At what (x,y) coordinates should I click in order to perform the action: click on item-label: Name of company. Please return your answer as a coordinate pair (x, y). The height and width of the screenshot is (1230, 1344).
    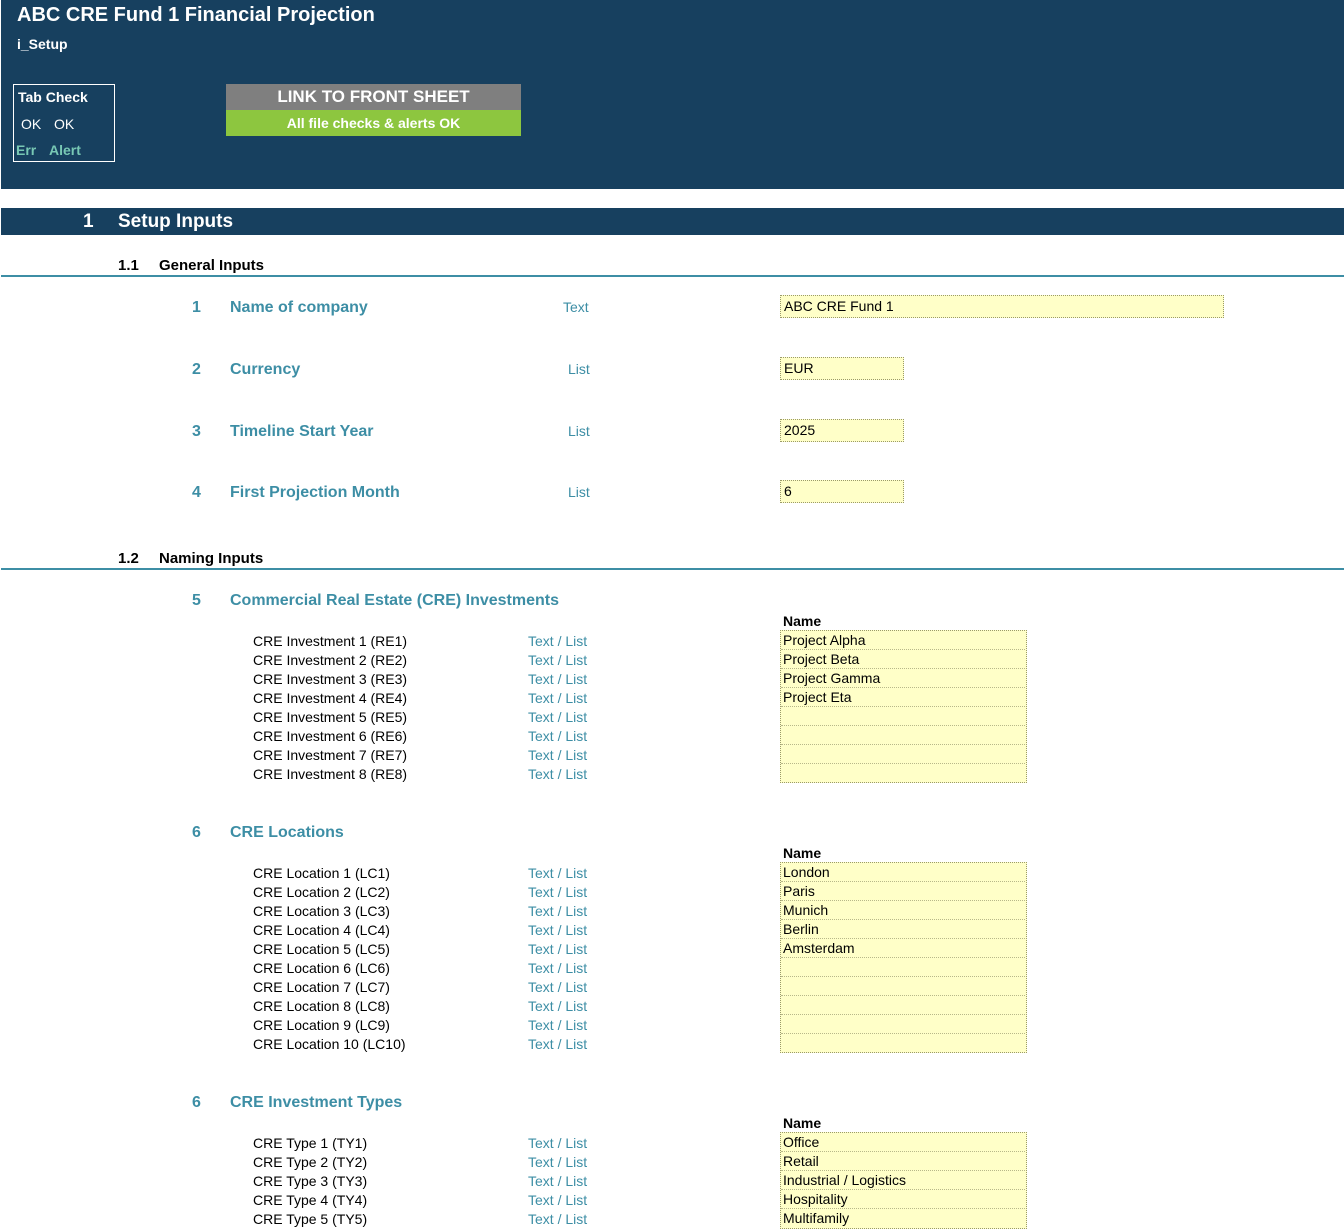
    Looking at the image, I should click on (299, 307).